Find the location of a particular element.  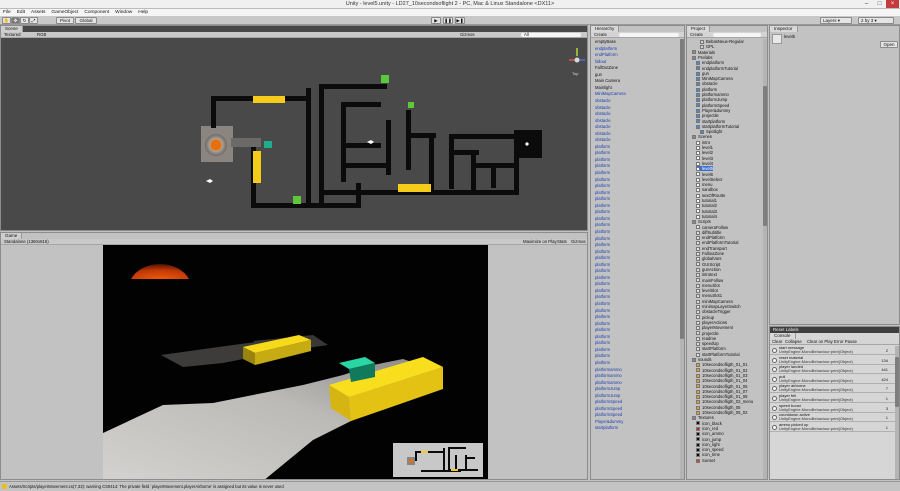

hierarchy-item: emptyBase is located at coordinates (605, 41).